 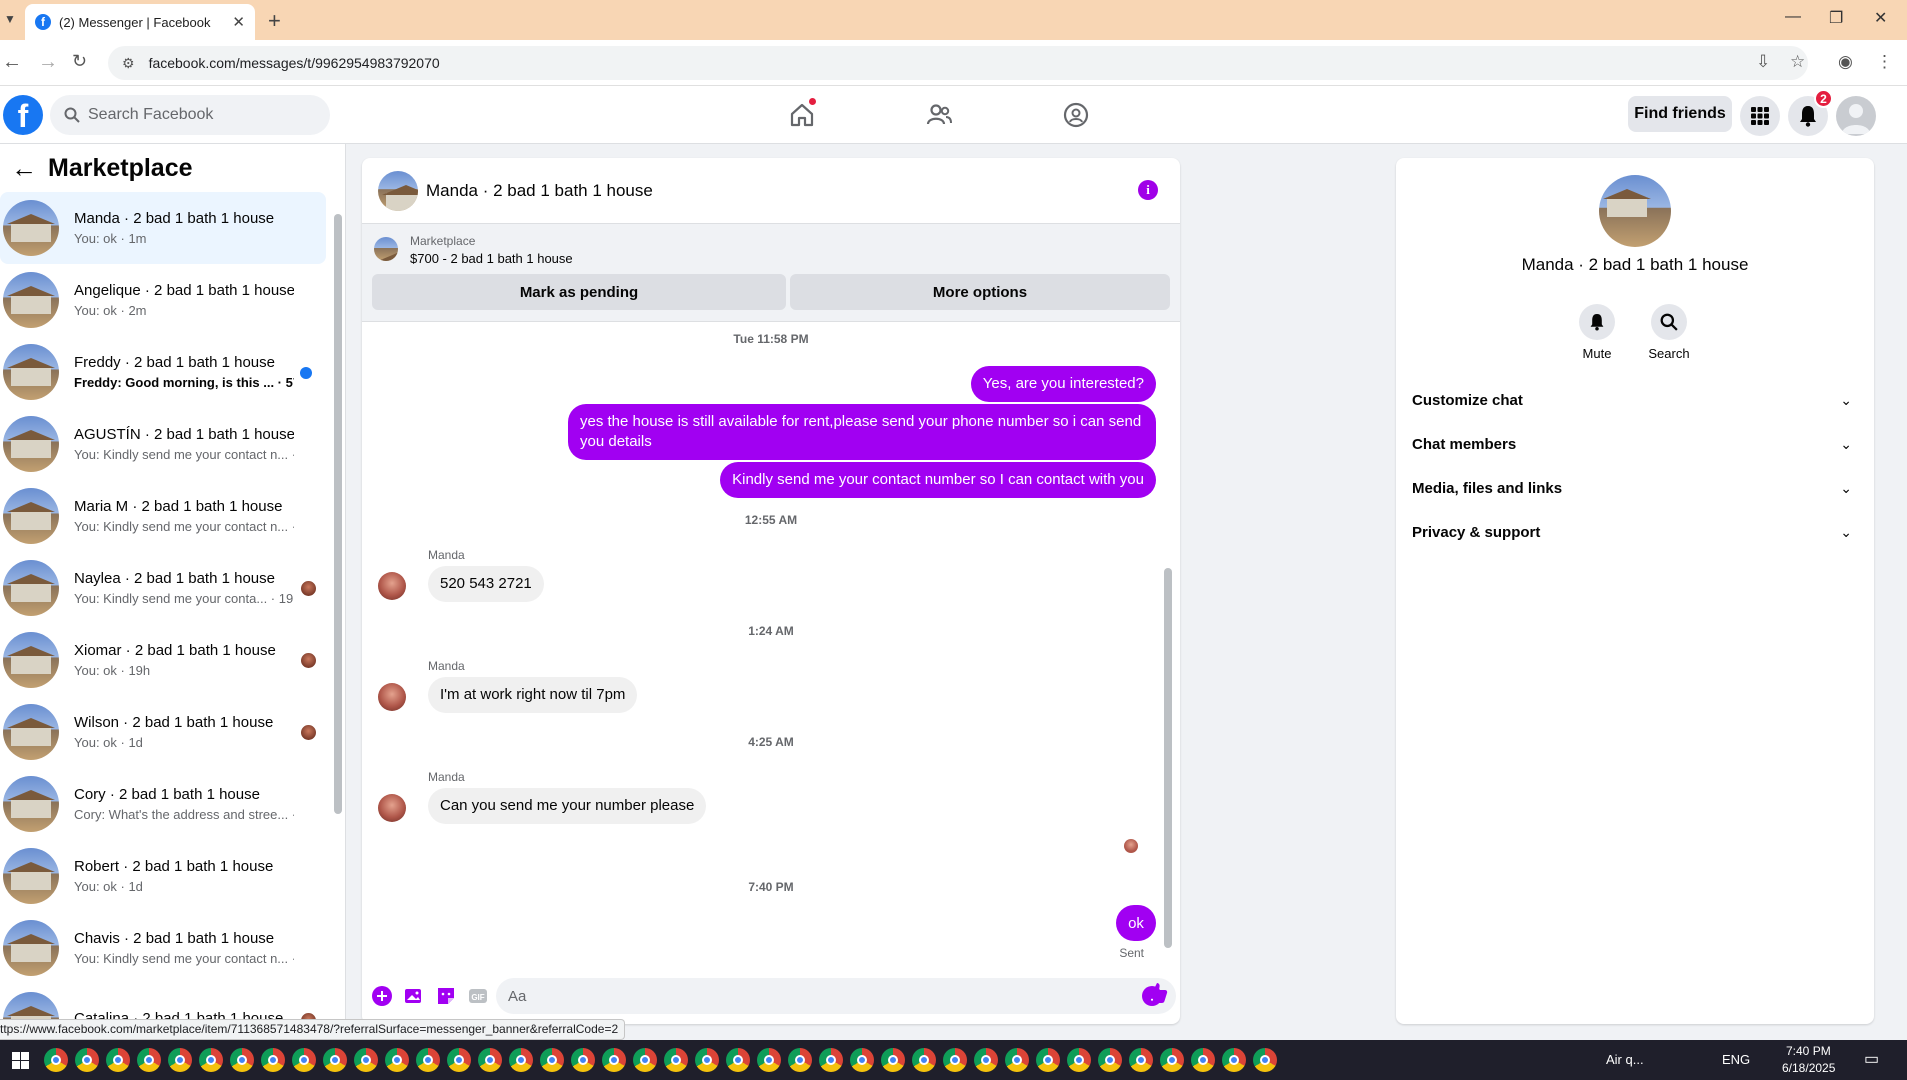 I want to click on chat-list-item: Manda · 2 bad 1 bath 1 house You: ok · 1m, so click(x=163, y=228).